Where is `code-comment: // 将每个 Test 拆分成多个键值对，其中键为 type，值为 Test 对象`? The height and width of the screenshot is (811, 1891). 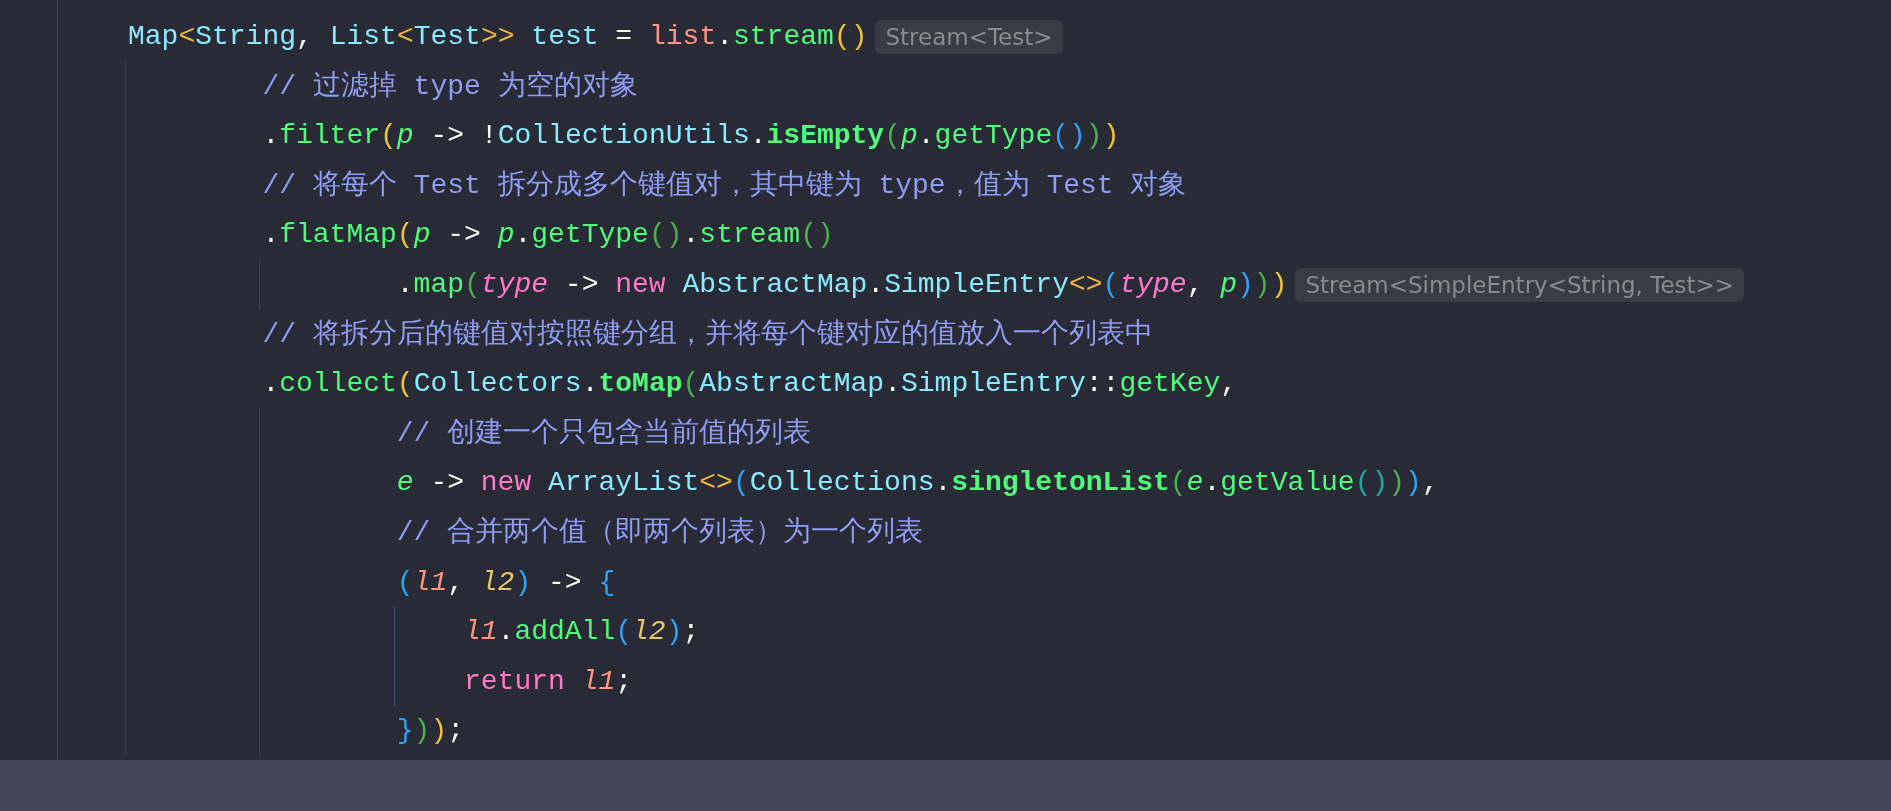 code-comment: // 将每个 Test 拆分成多个键值对，其中键为 type，值为 Test 对象 is located at coordinates (724, 185).